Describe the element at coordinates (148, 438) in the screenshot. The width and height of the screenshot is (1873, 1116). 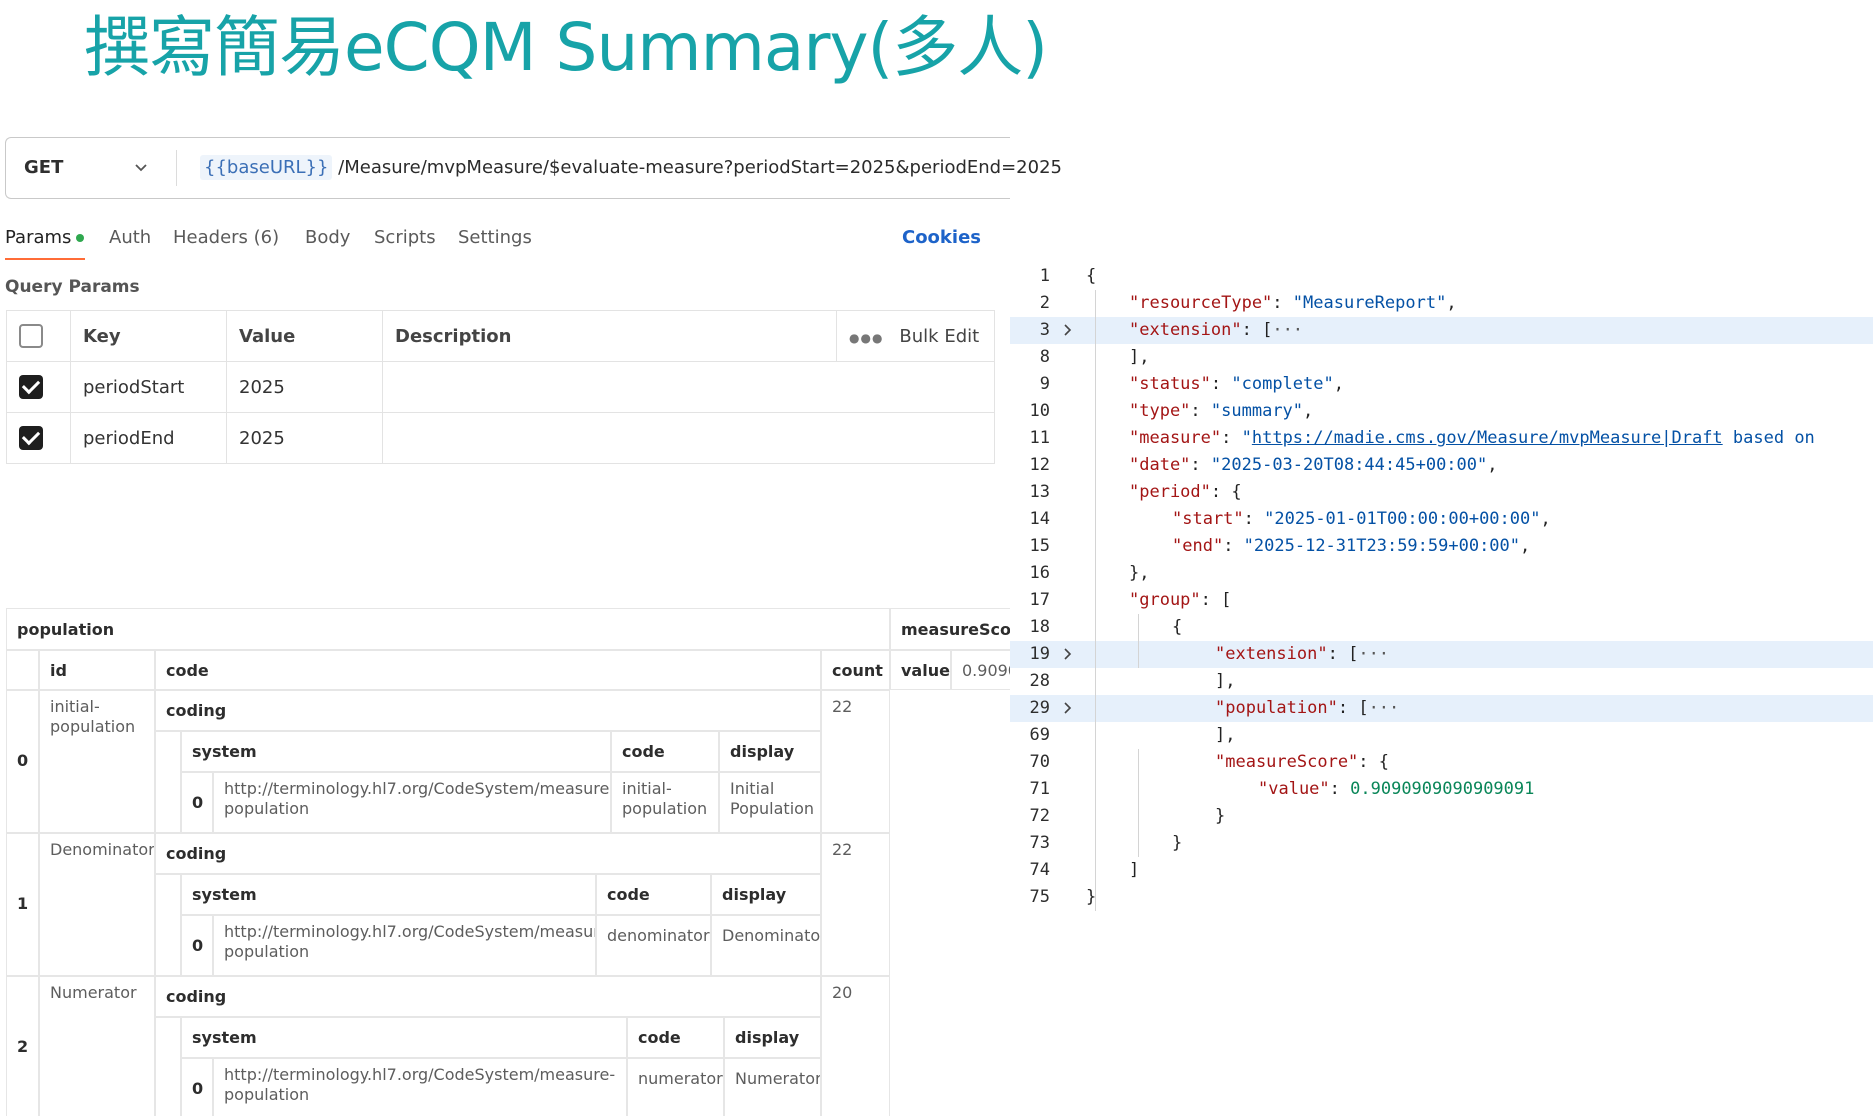
I see `param-key: periodEnd` at that location.